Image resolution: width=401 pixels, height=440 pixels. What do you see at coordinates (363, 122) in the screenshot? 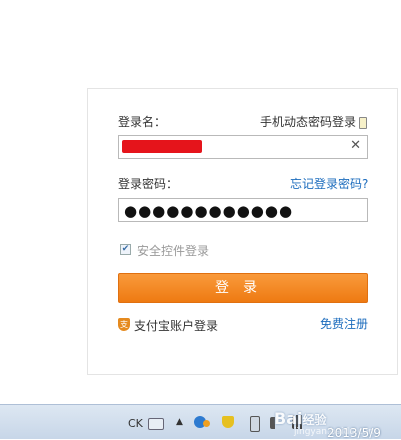
I see `phone-icon` at bounding box center [363, 122].